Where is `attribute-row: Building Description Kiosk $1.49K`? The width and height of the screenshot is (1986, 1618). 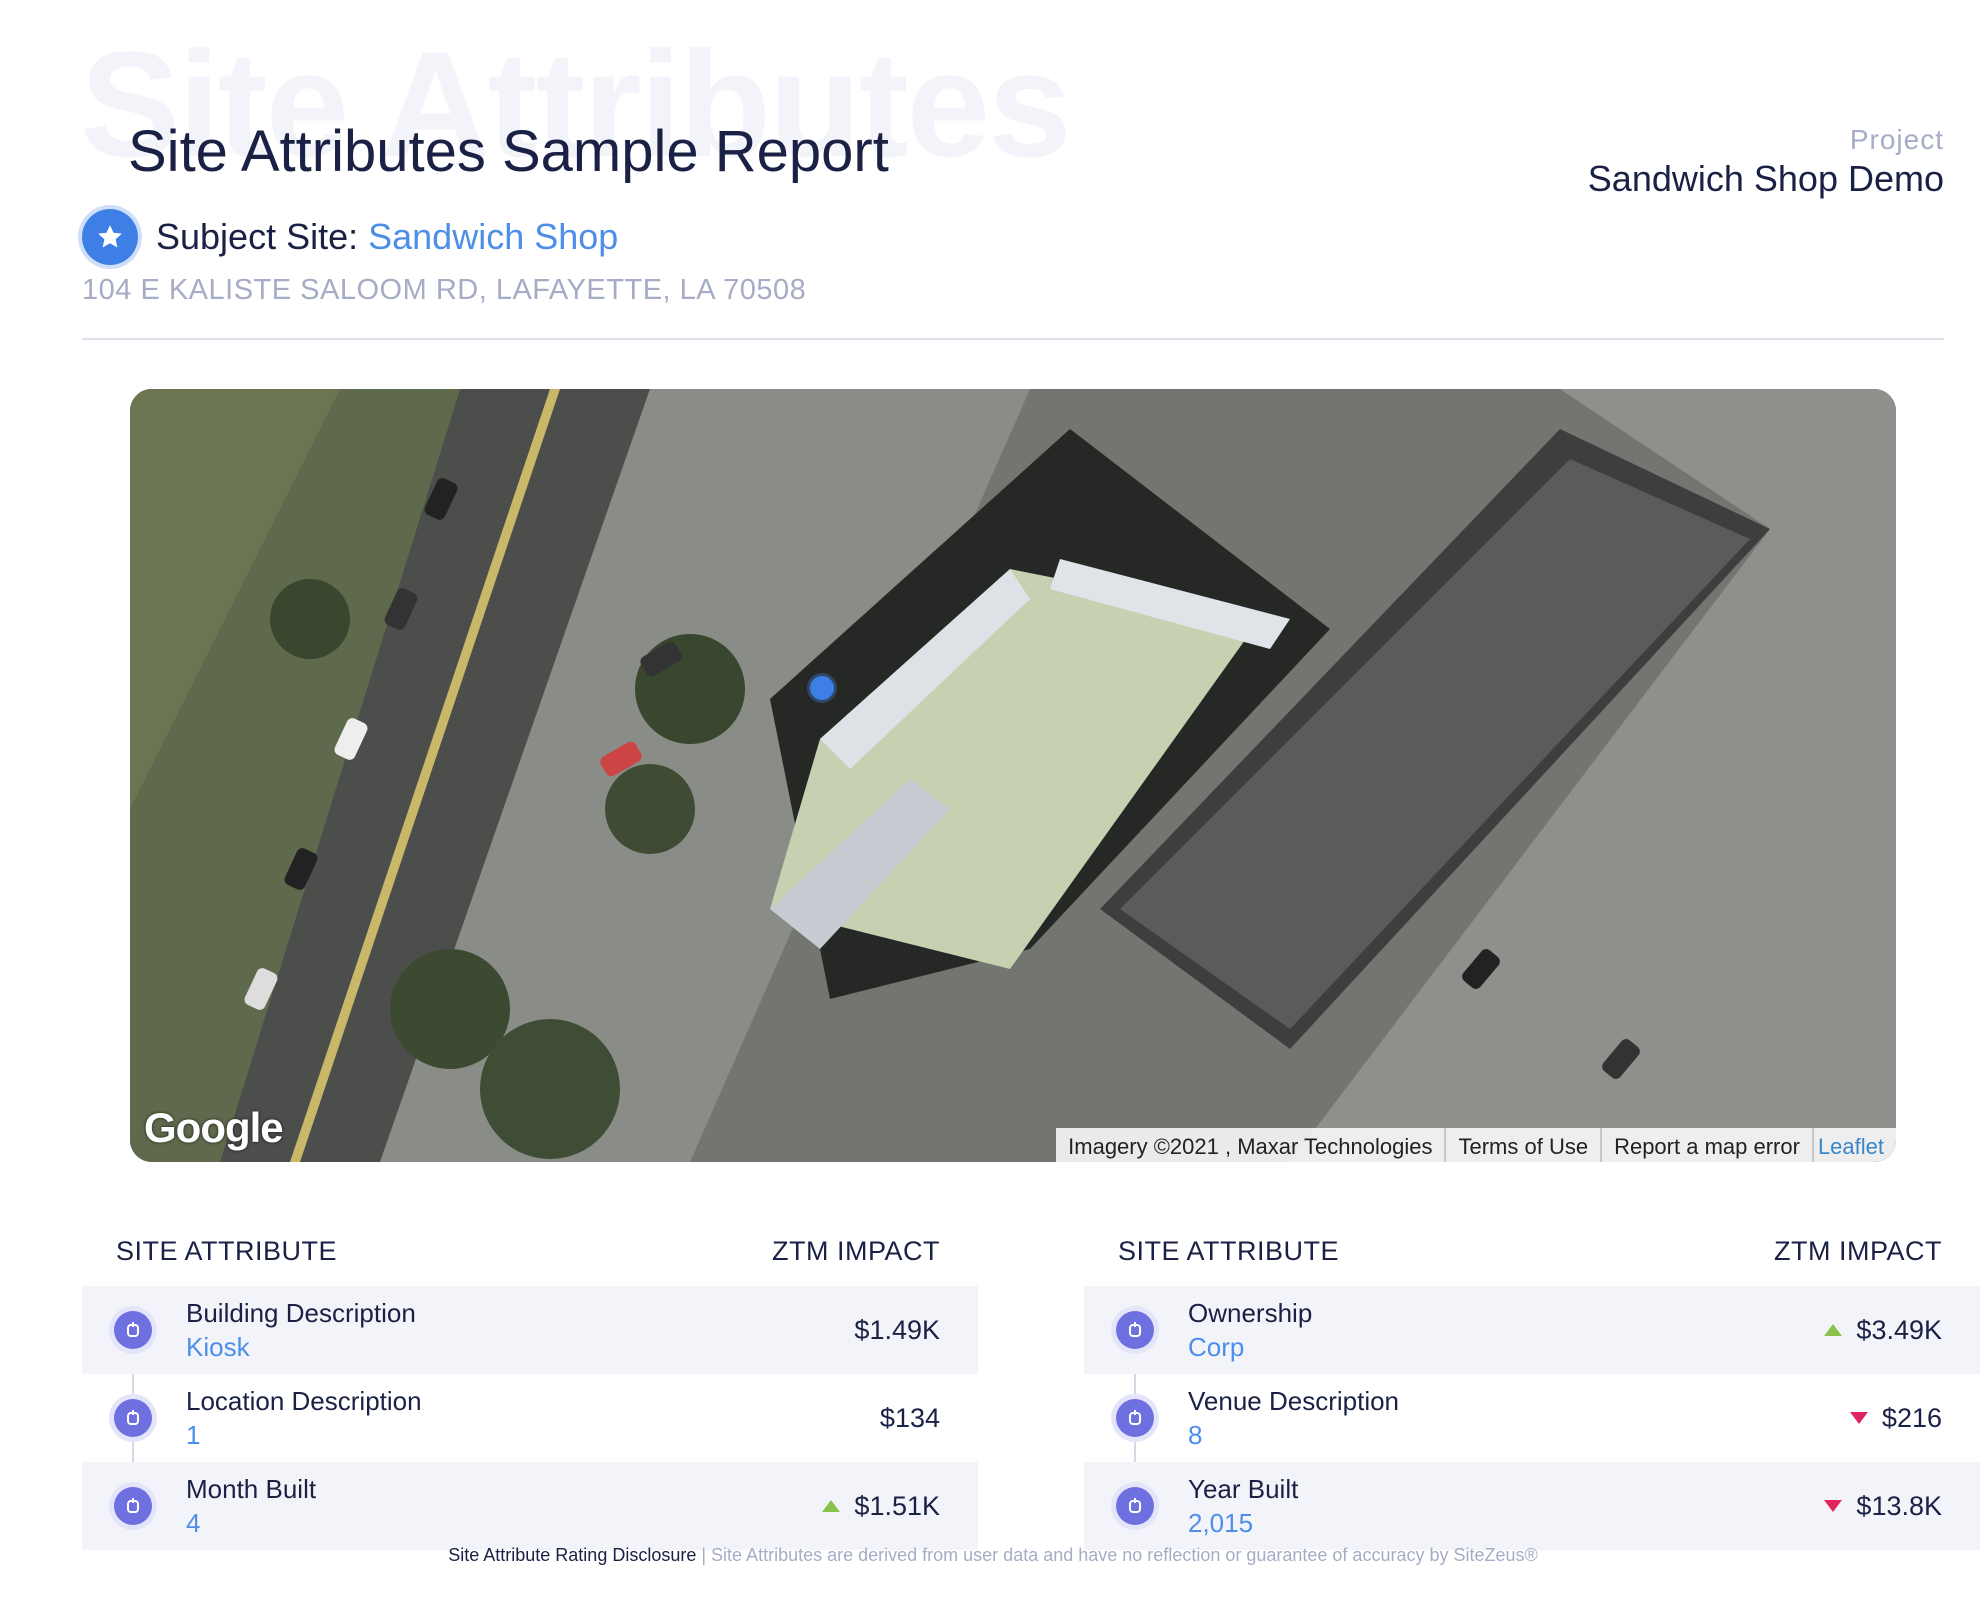
attribute-row: Building Description Kiosk $1.49K is located at coordinates (530, 1330).